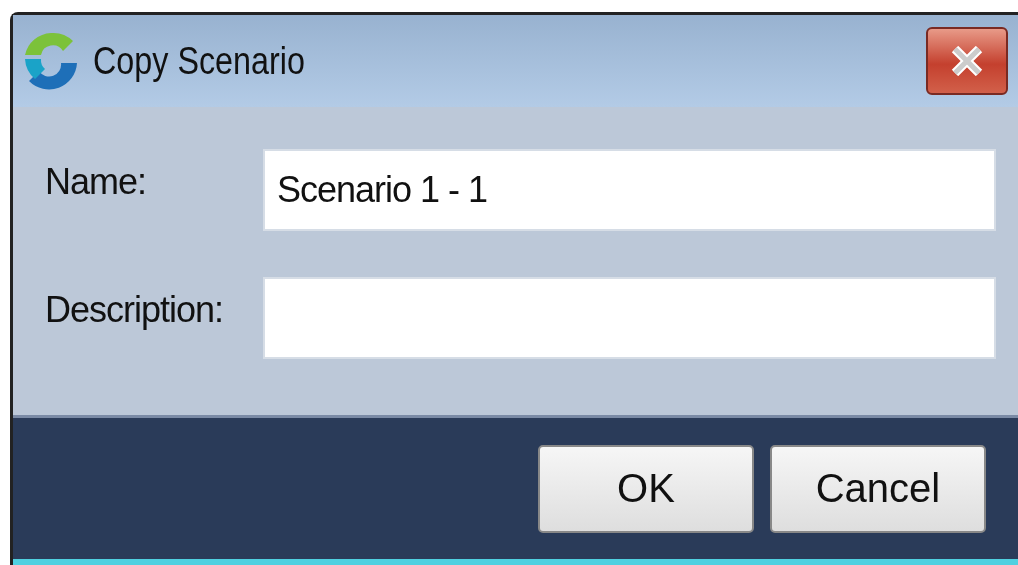 Image resolution: width=1018 pixels, height=565 pixels. I want to click on field-label: Description:, so click(135, 309).